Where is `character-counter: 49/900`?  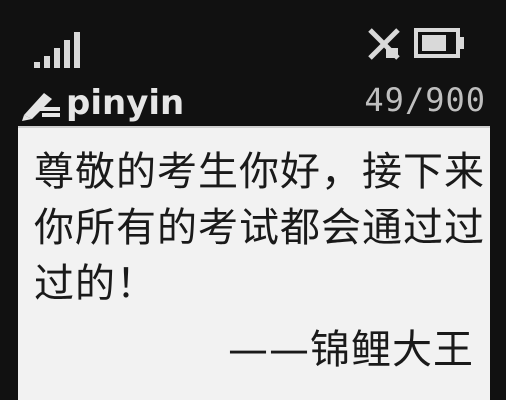
character-counter: 49/900 is located at coordinates (425, 100).